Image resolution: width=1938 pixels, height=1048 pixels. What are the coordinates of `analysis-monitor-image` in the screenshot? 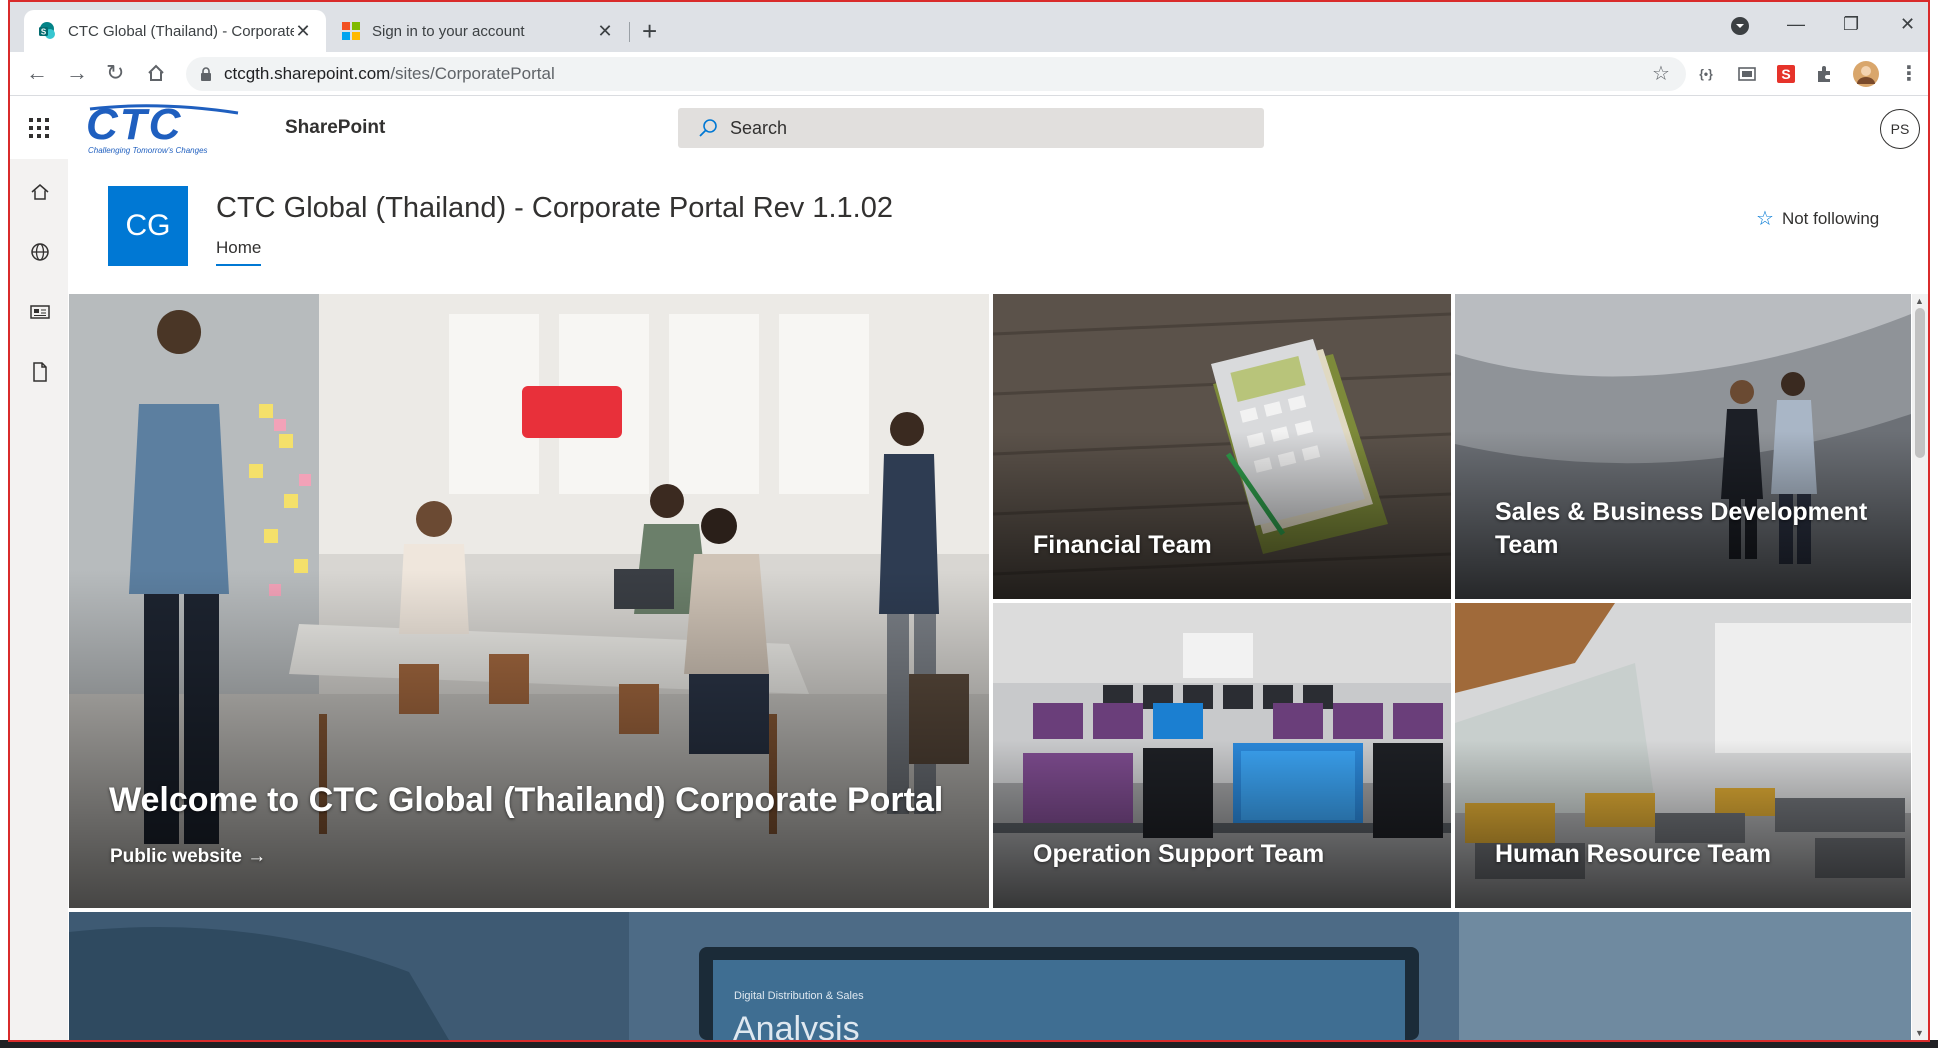 It's located at (990, 976).